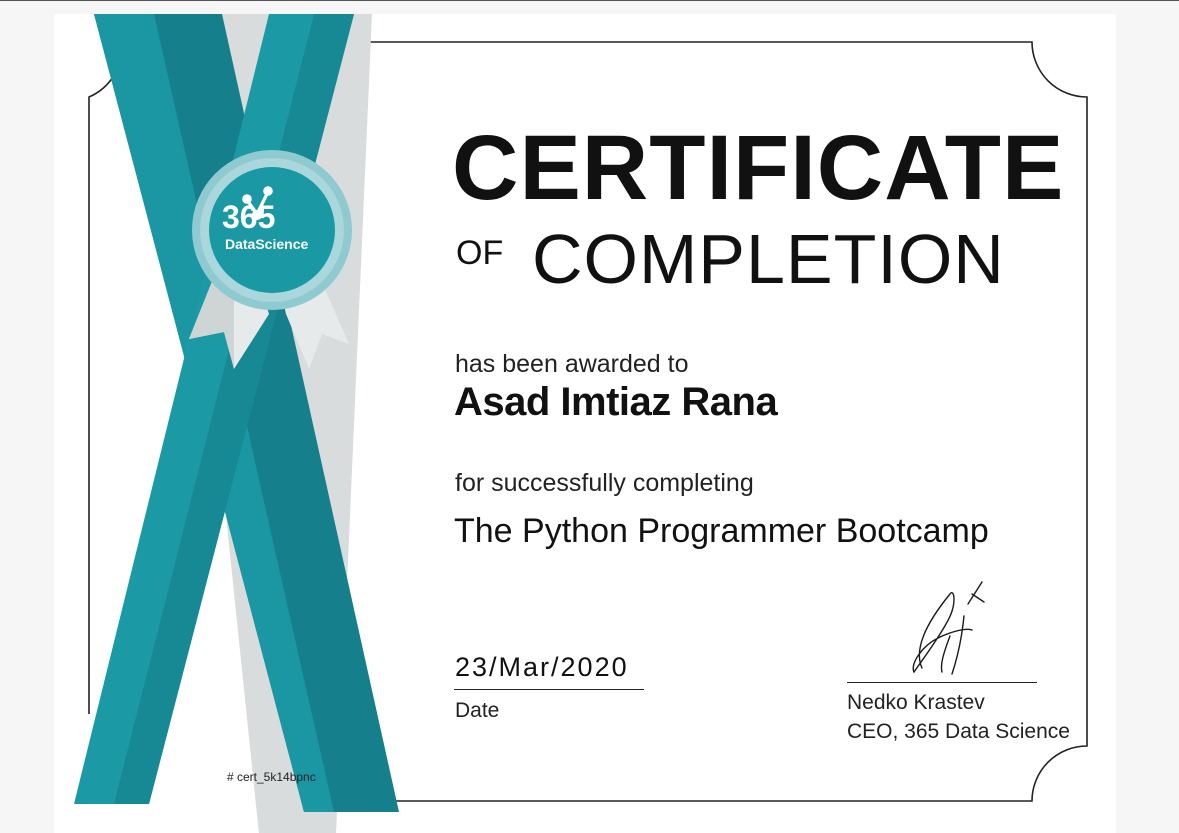 The width and height of the screenshot is (1179, 833). What do you see at coordinates (616, 402) in the screenshot?
I see `recipient-name: Asad Imtiaz Rana` at bounding box center [616, 402].